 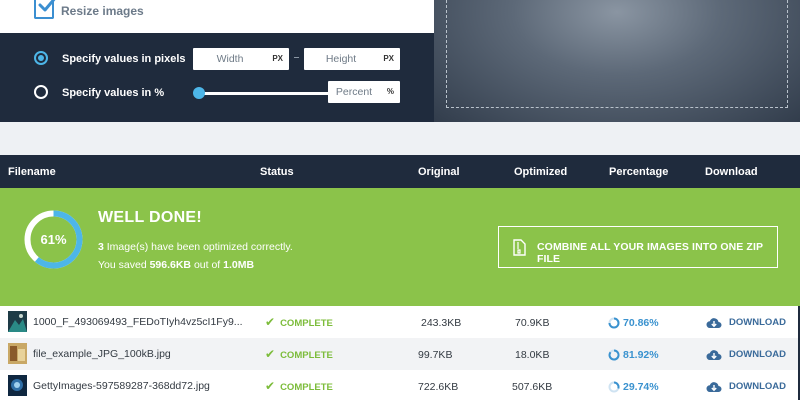 I want to click on resize-checkbox, so click(x=45, y=9).